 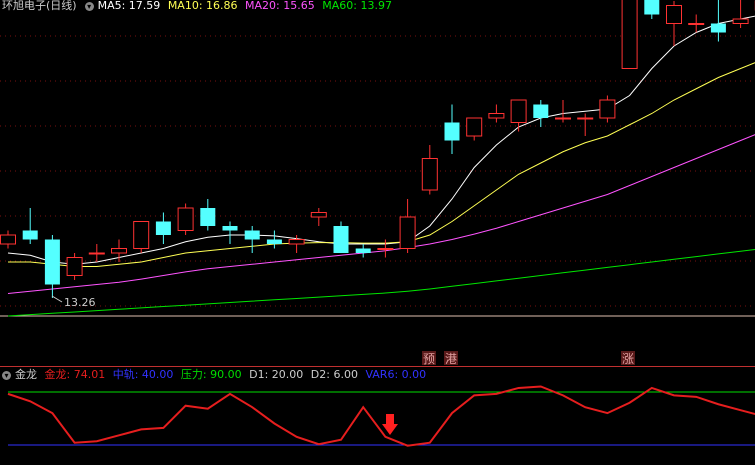 I want to click on low-price-pointer, so click(x=57, y=299).